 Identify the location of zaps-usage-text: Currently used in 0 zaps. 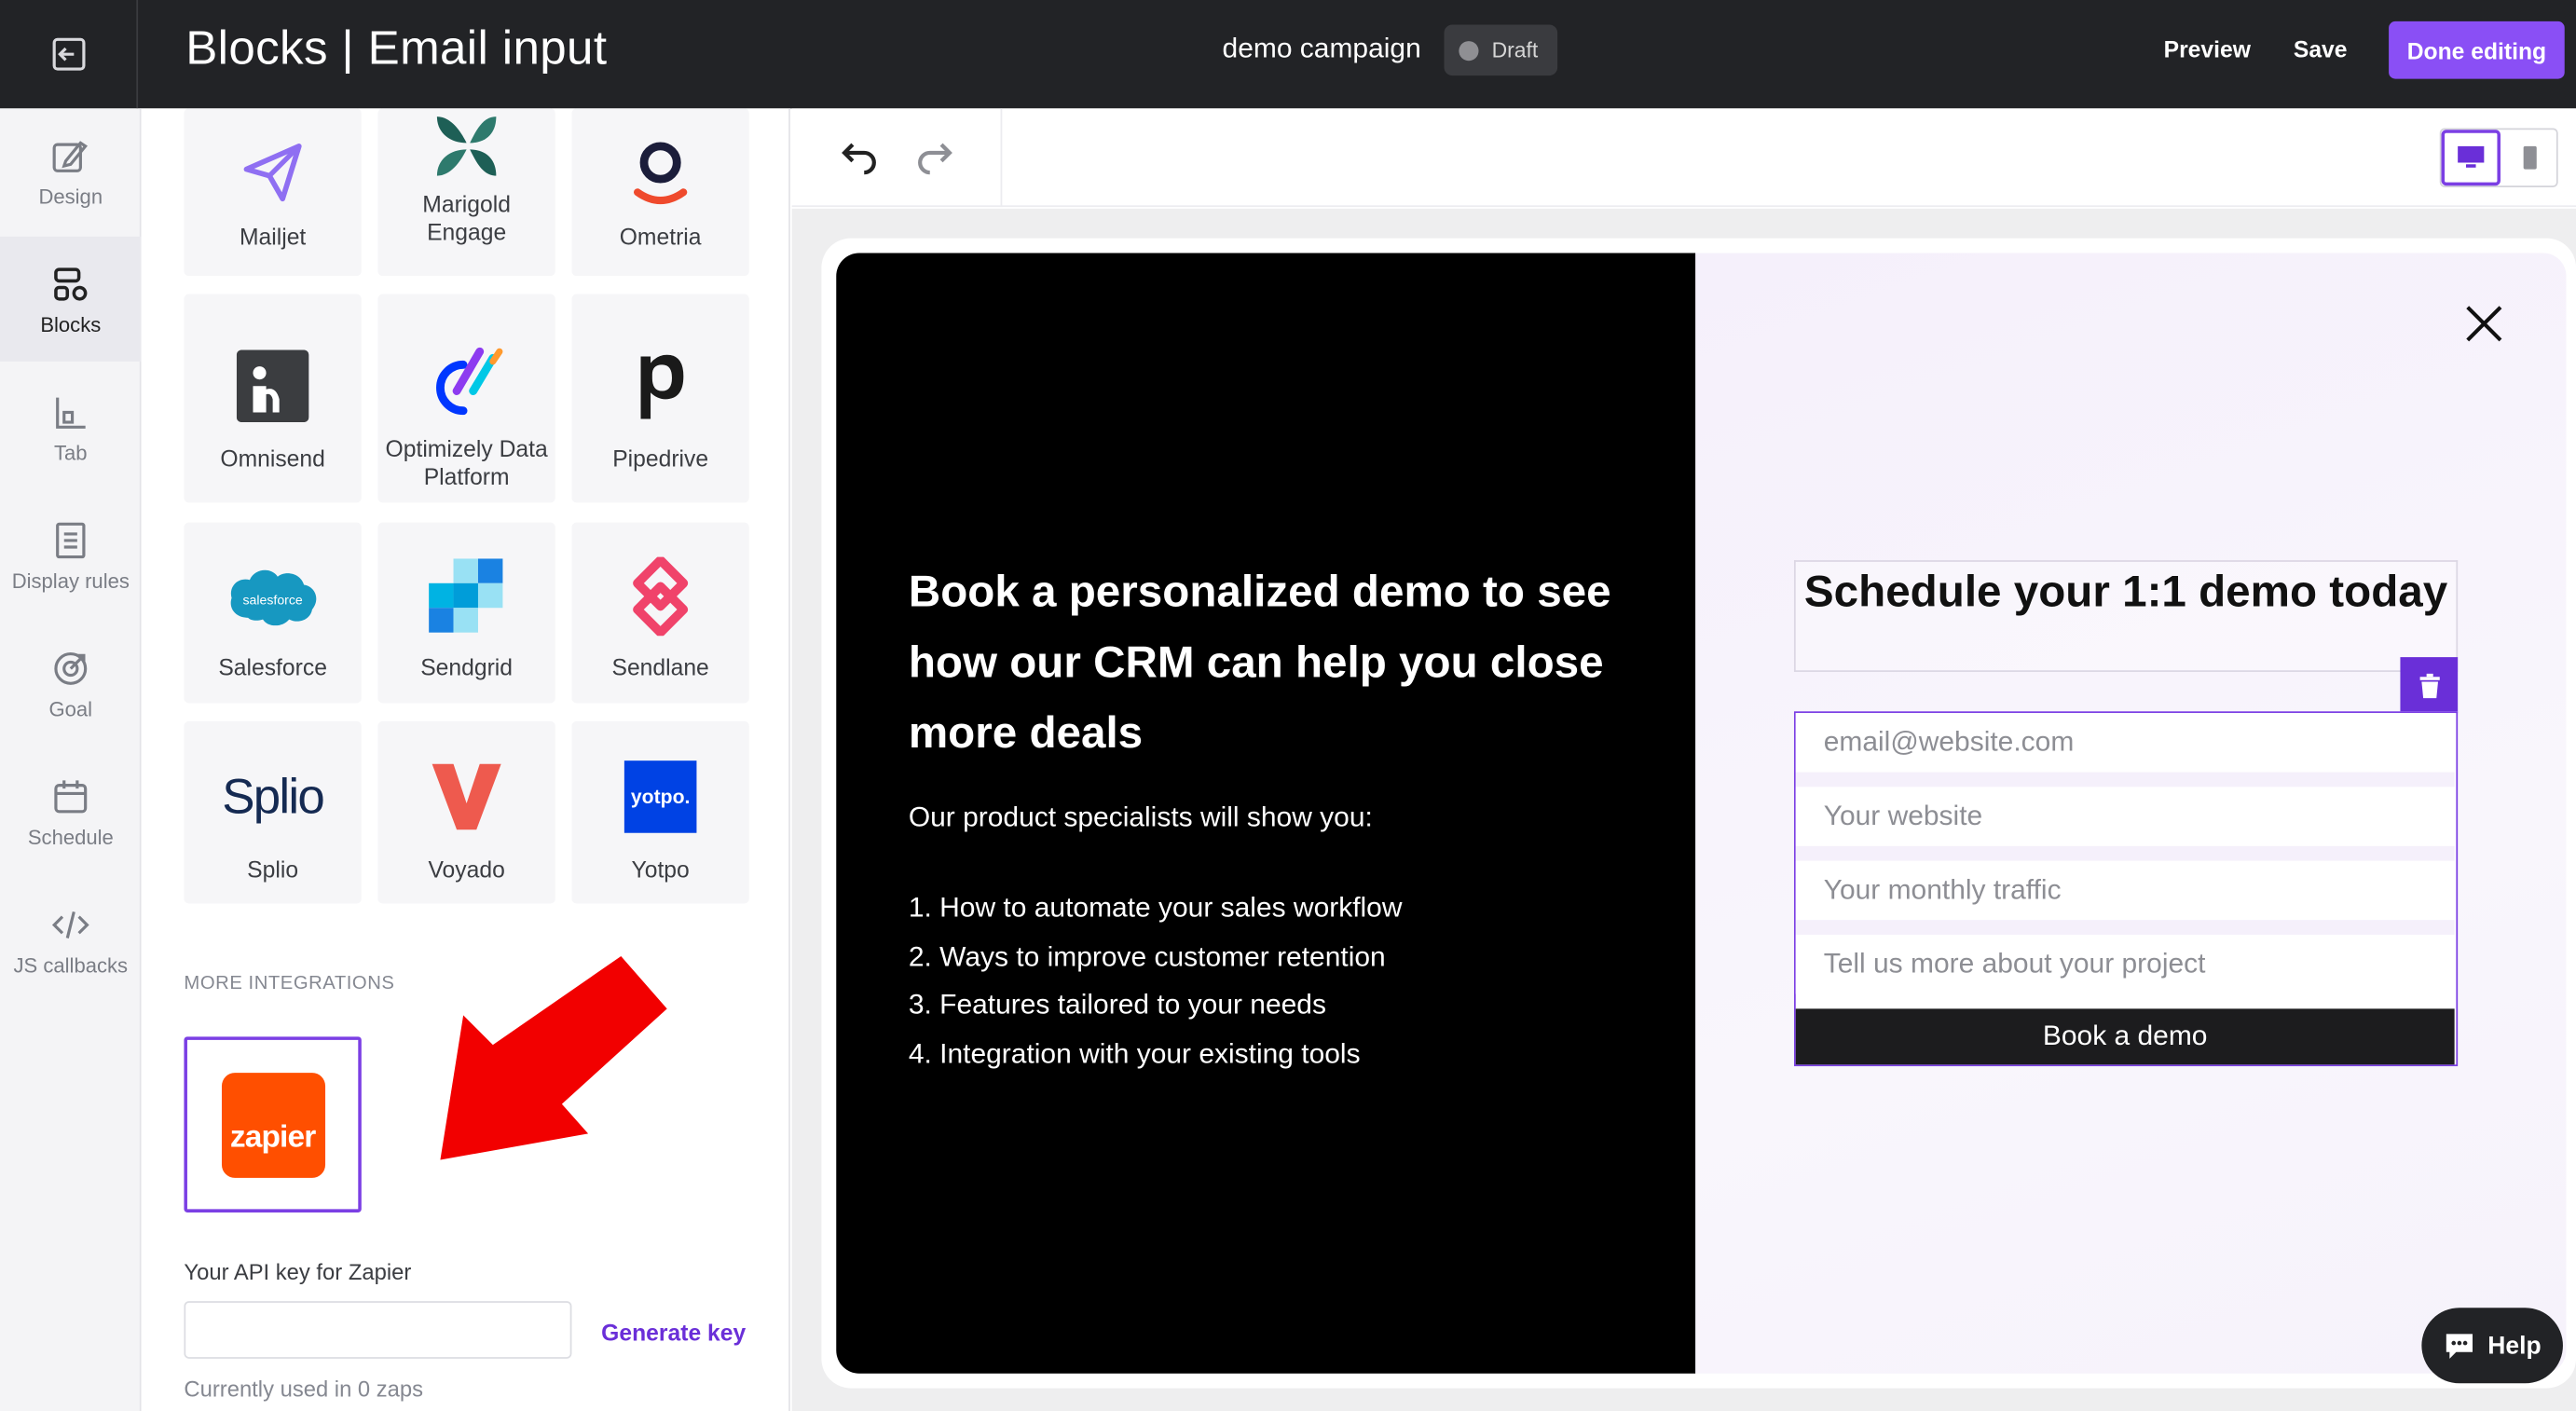
(304, 1390).